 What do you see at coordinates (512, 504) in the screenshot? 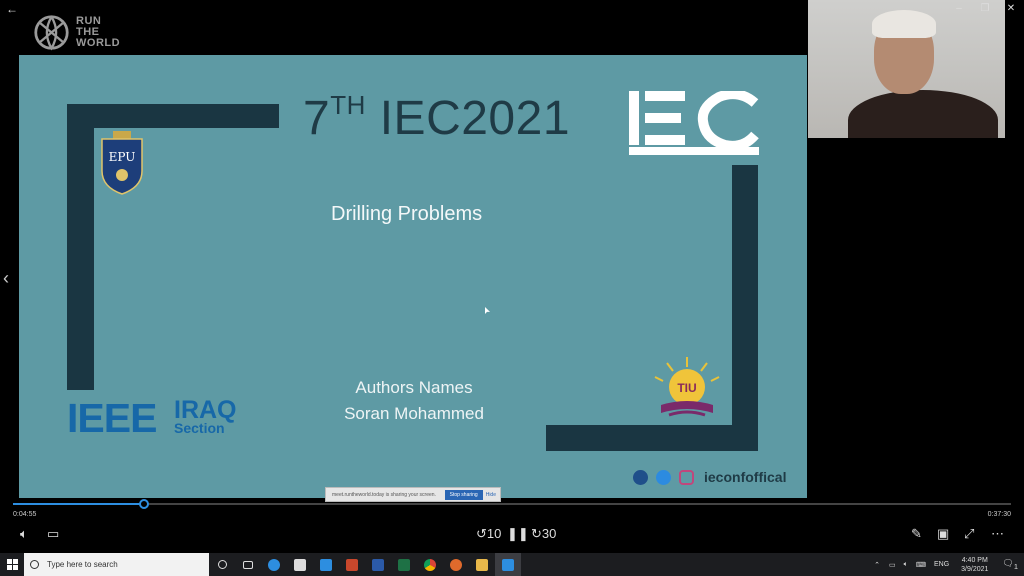
I see `seek-bar` at bounding box center [512, 504].